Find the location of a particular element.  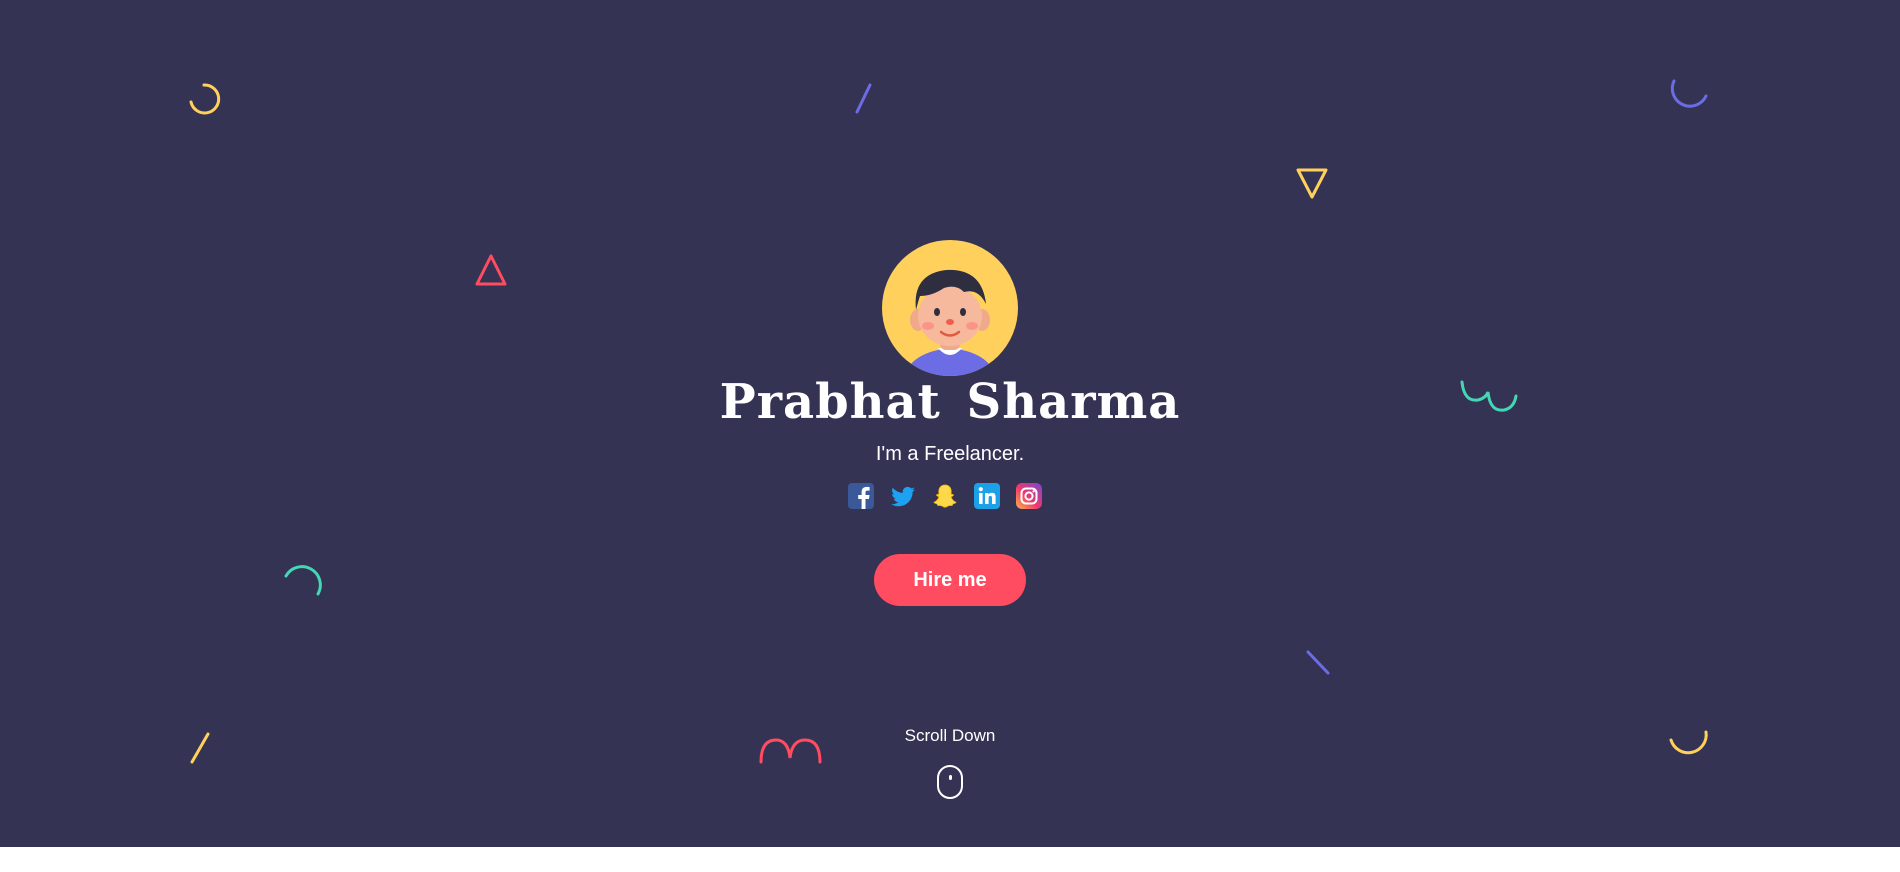

linkedin-link is located at coordinates (987, 496).